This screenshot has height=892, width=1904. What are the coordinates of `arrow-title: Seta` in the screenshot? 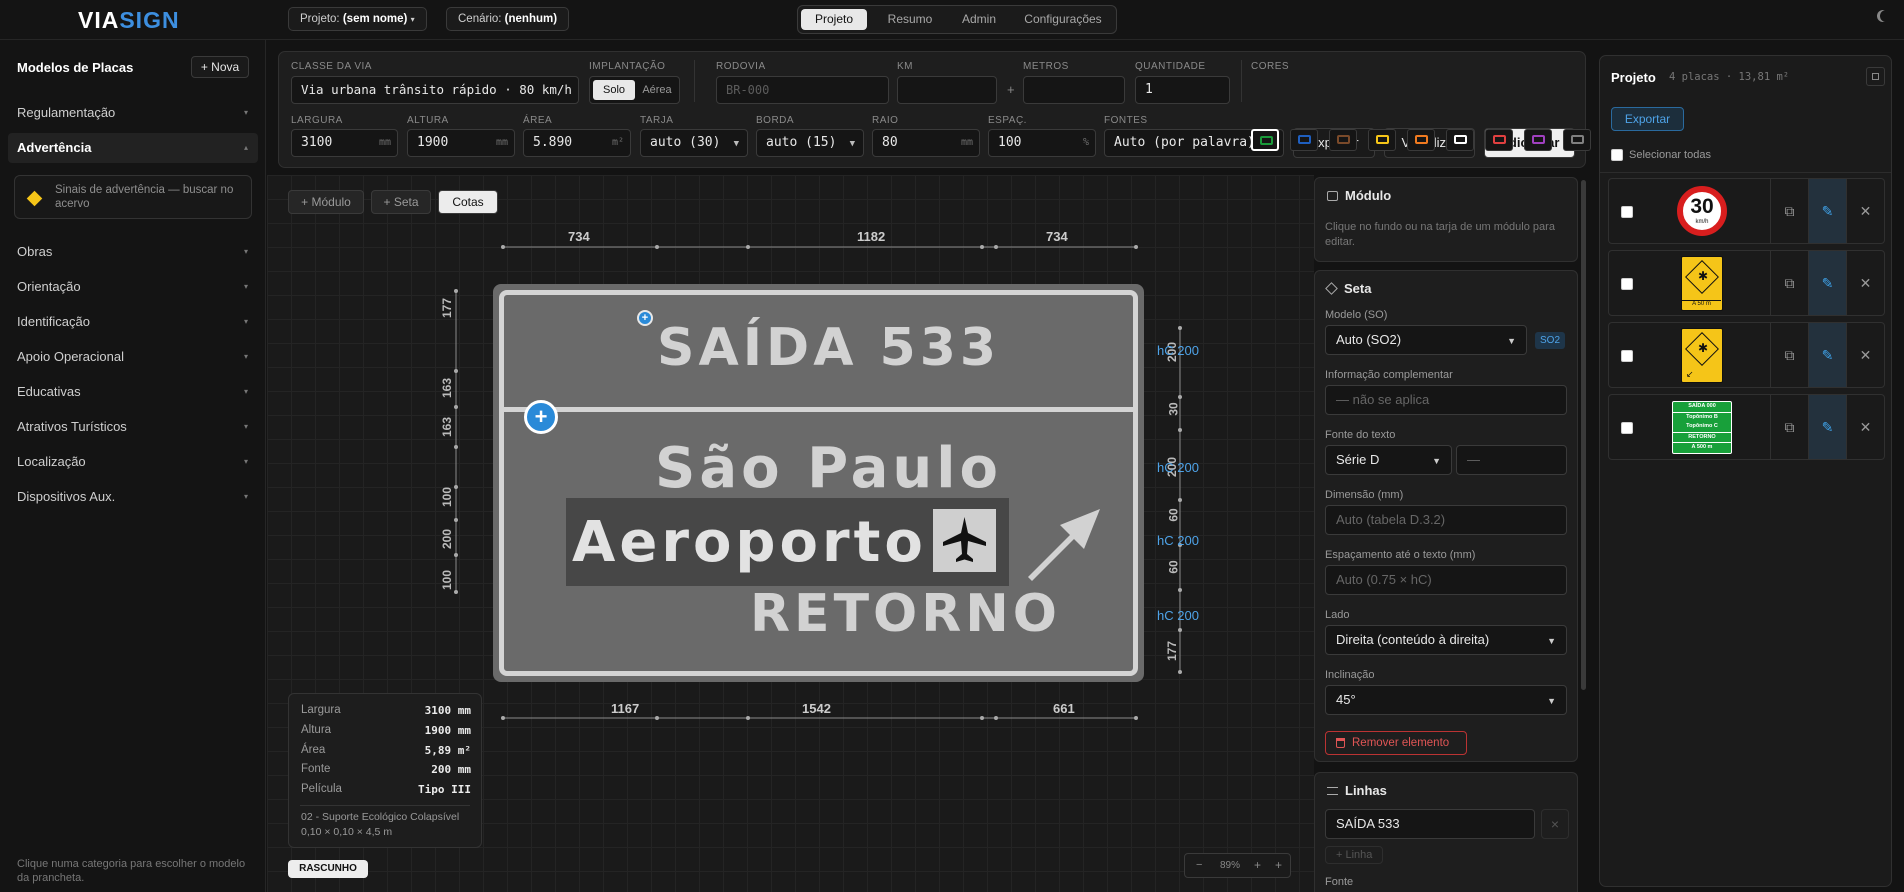 It's located at (1348, 288).